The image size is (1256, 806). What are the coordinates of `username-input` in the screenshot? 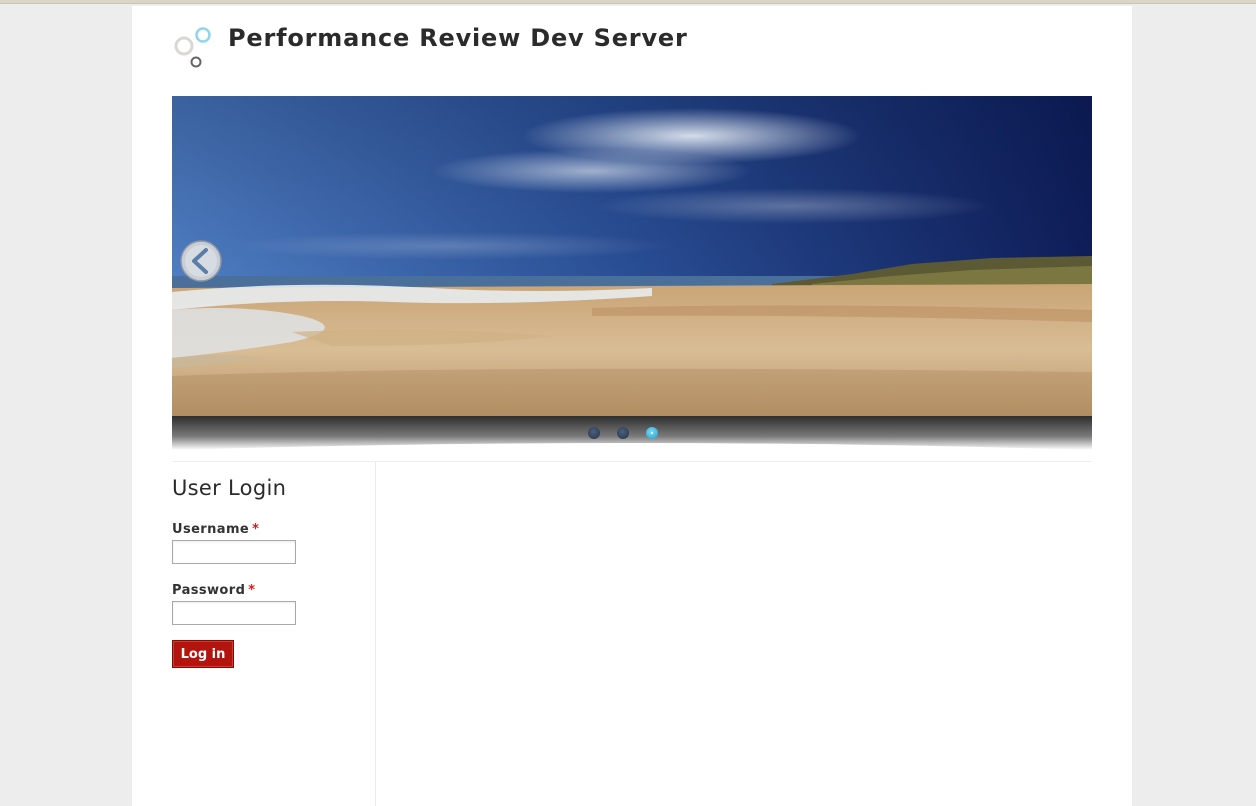 It's located at (234, 552).